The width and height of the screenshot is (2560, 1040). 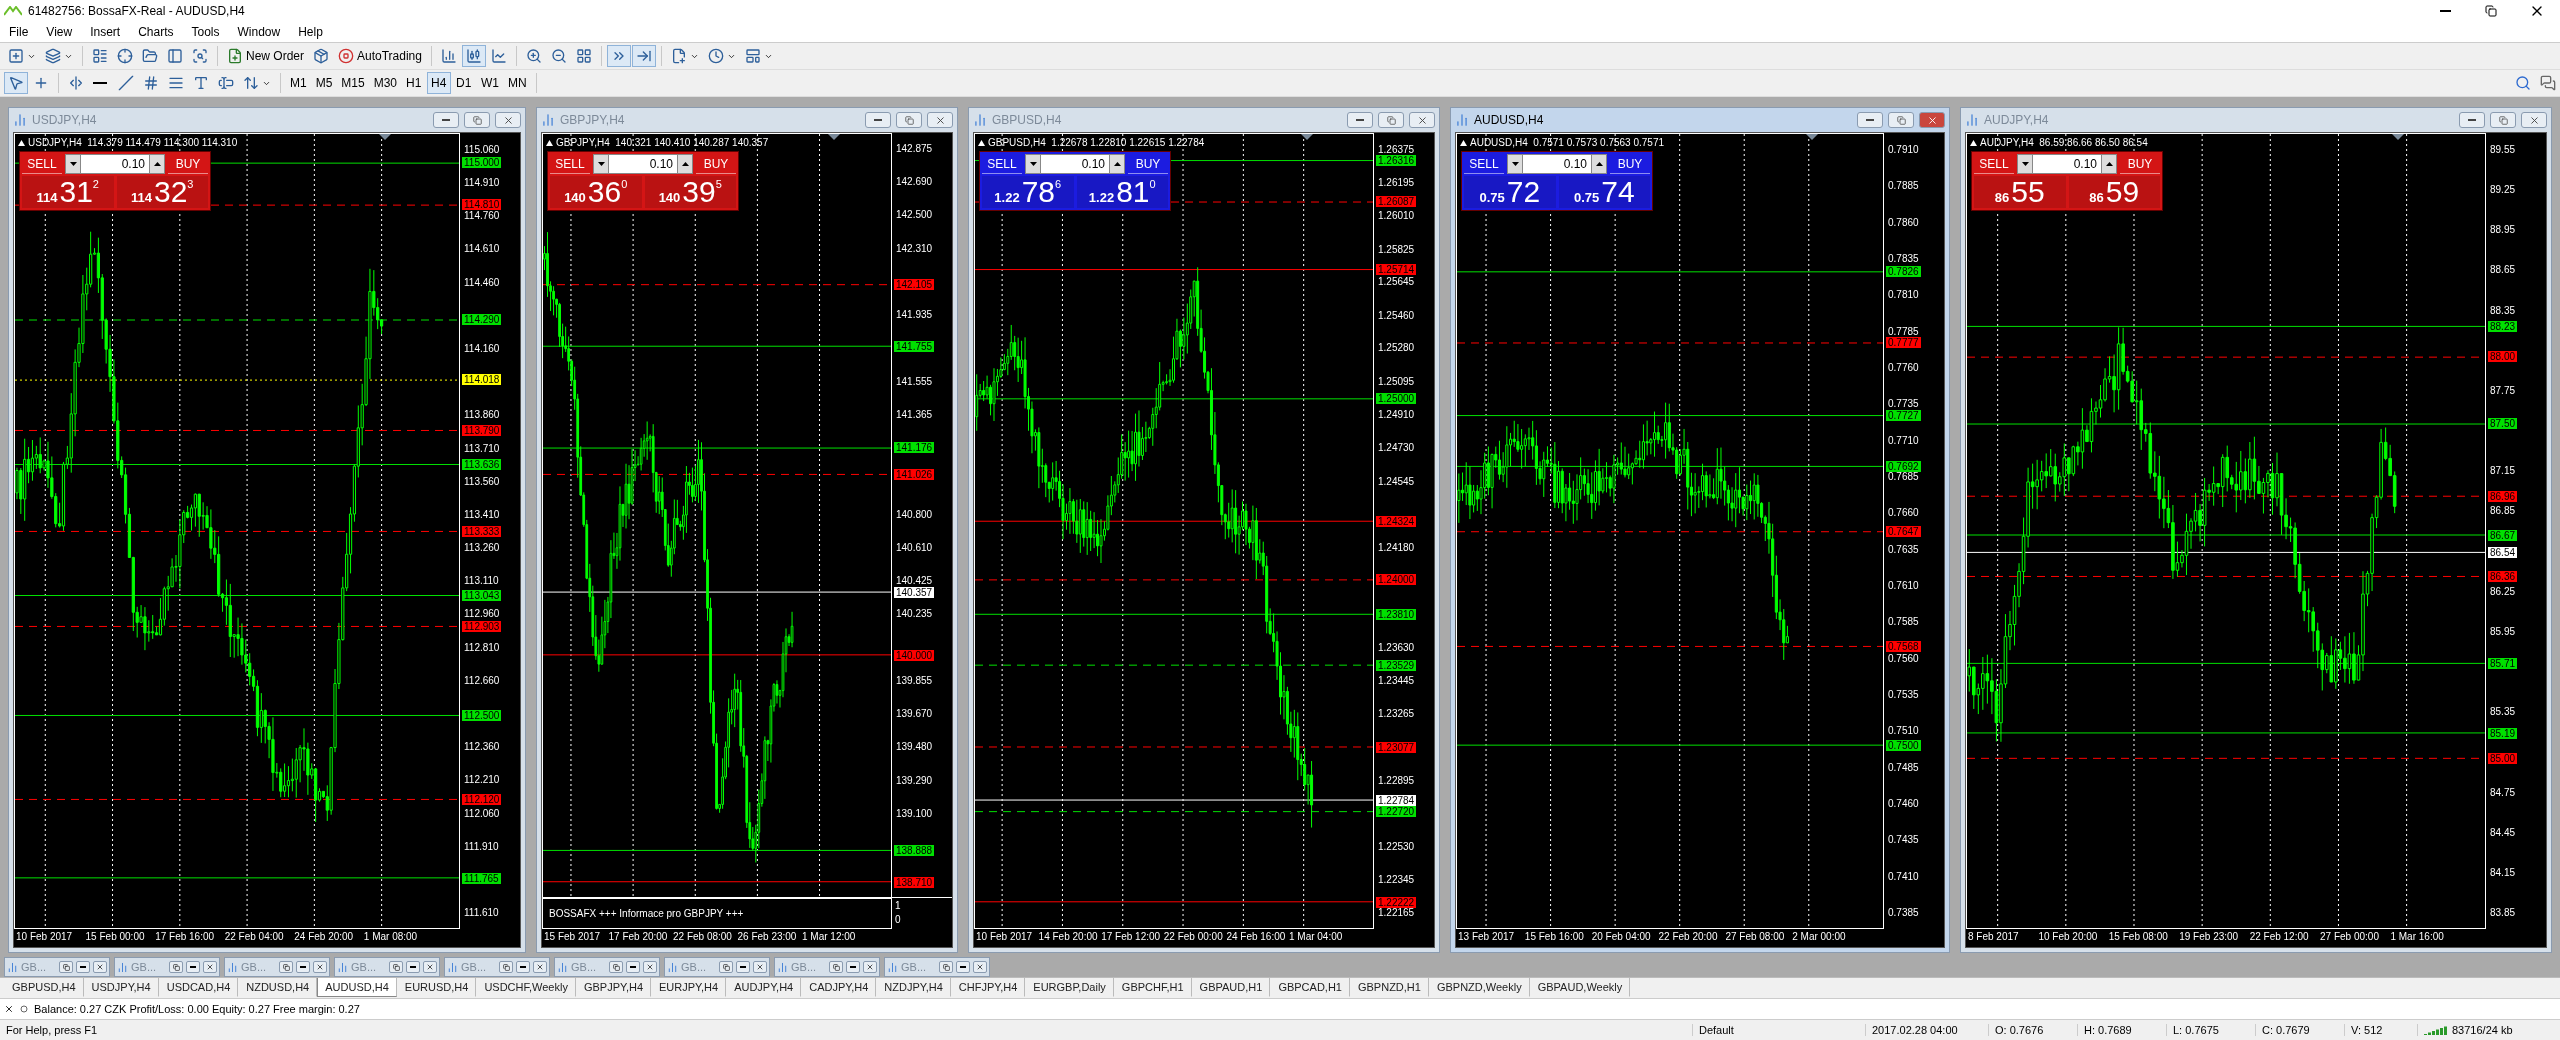 I want to click on price-tick: 141.365, so click(x=914, y=415).